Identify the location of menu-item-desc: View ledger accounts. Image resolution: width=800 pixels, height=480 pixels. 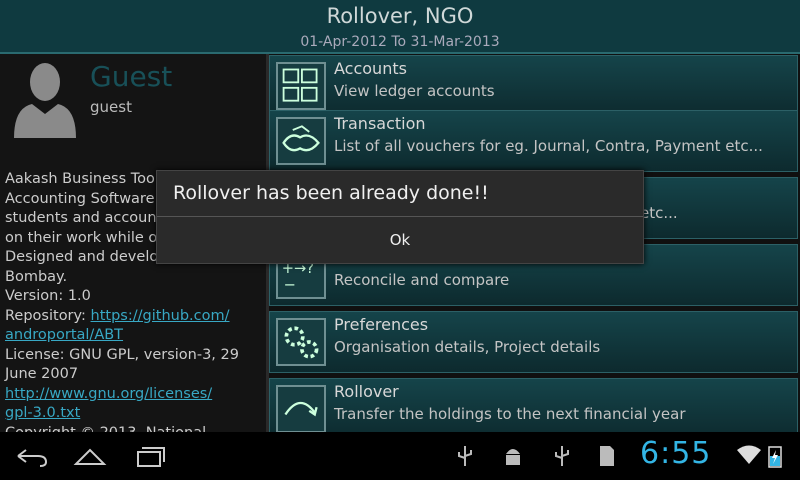
(414, 91).